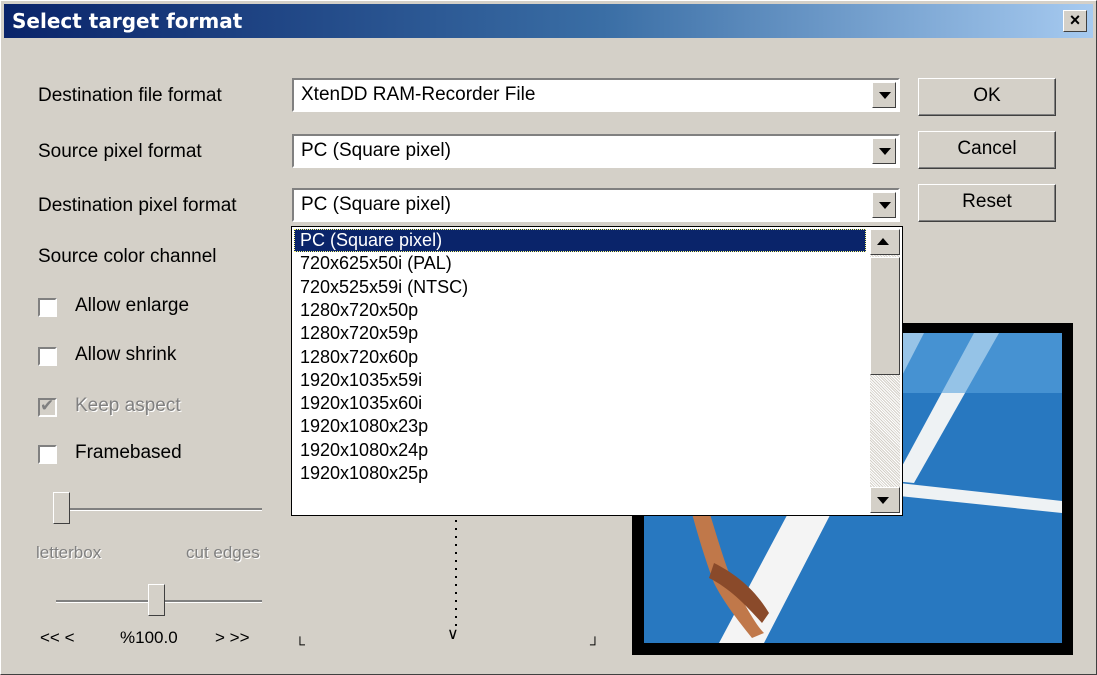 This screenshot has height=675, width=1097. Describe the element at coordinates (987, 203) in the screenshot. I see `reset-button: Reset` at that location.